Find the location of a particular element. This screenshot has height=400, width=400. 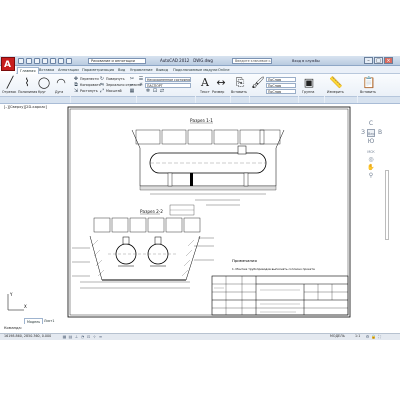

section-2-2-title: Разрез 2-2 is located at coordinates (151, 211).